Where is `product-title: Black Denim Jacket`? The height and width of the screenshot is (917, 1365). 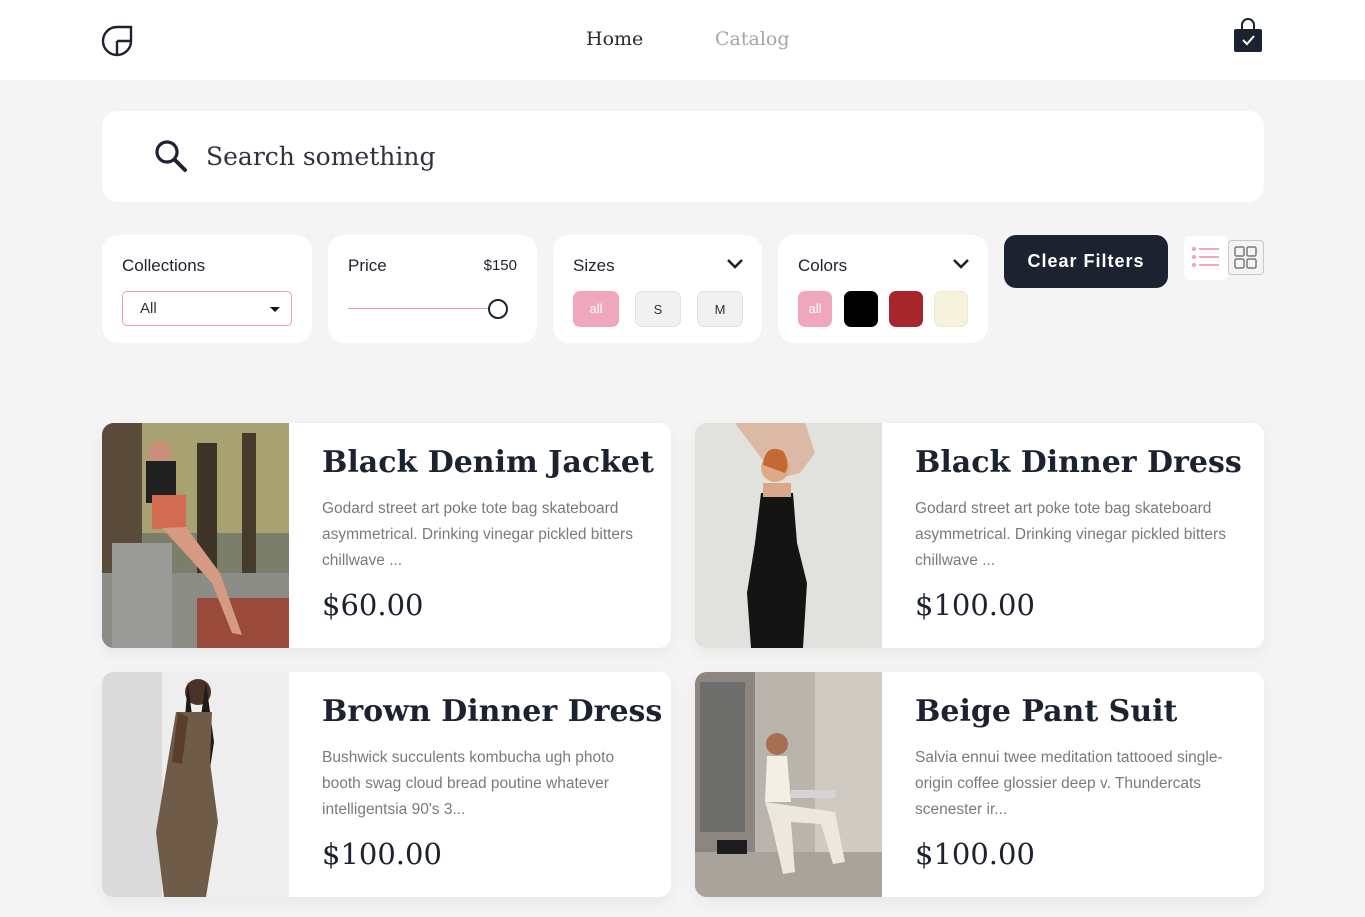
product-title: Black Denim Jacket is located at coordinates (488, 462).